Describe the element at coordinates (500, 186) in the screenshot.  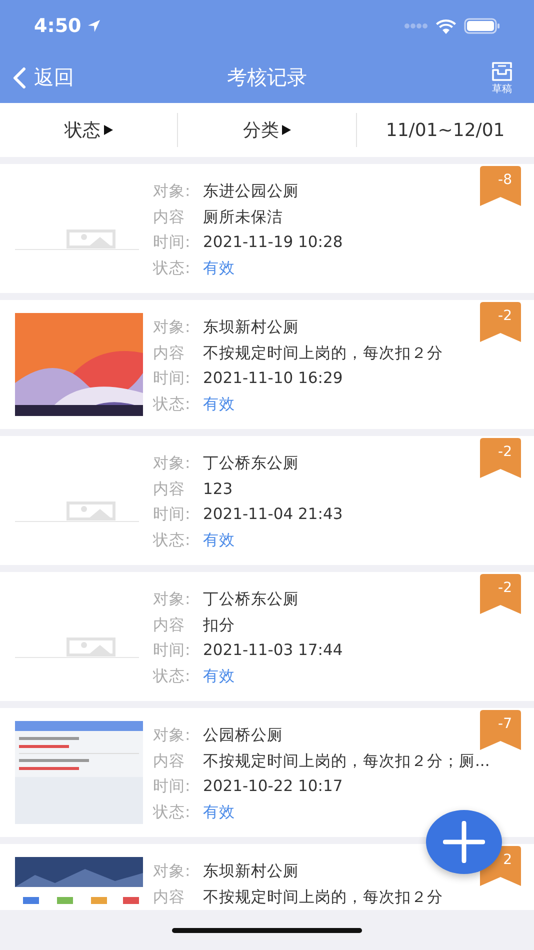
I see `score-ribbon: -8` at that location.